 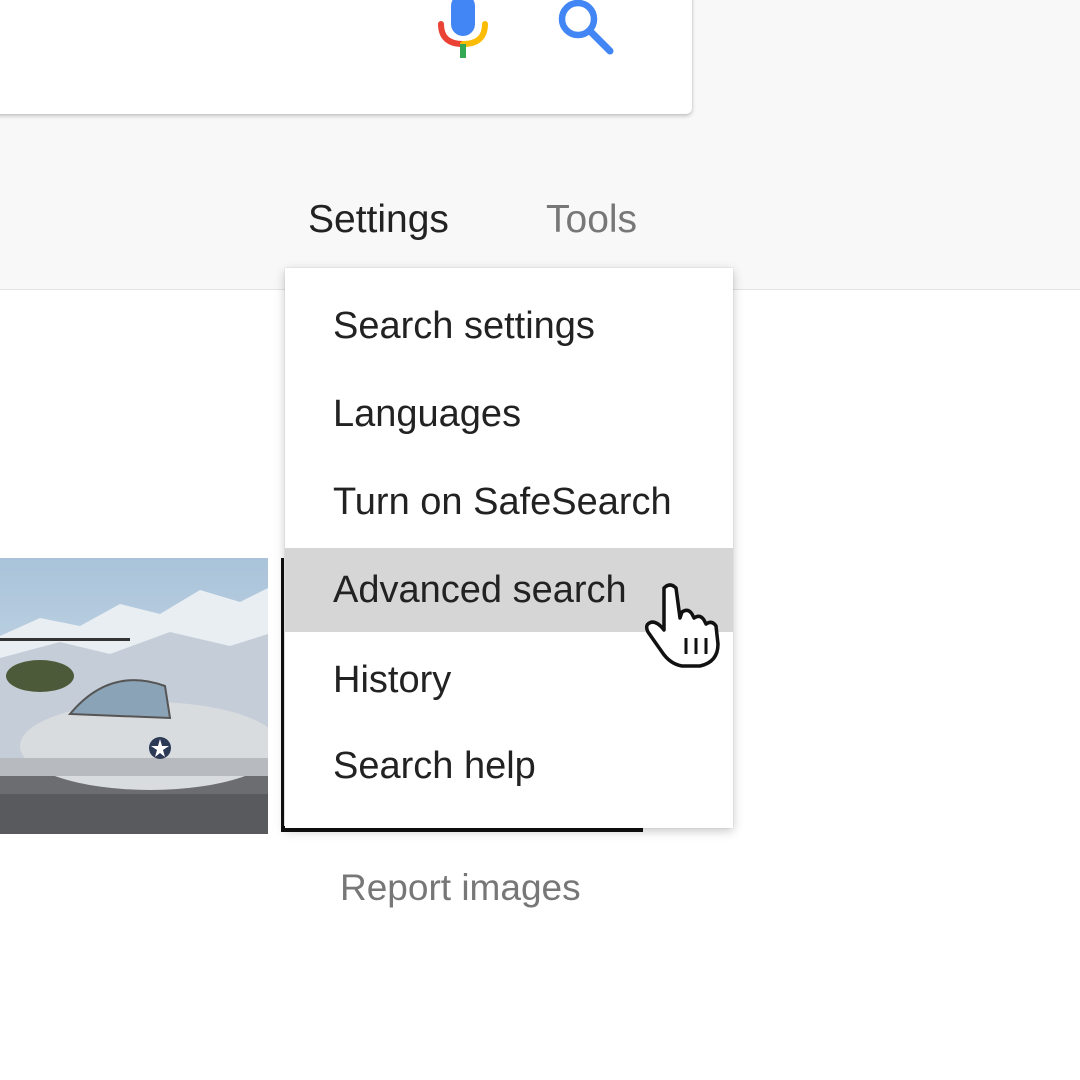 I want to click on search-box, so click(x=346, y=57).